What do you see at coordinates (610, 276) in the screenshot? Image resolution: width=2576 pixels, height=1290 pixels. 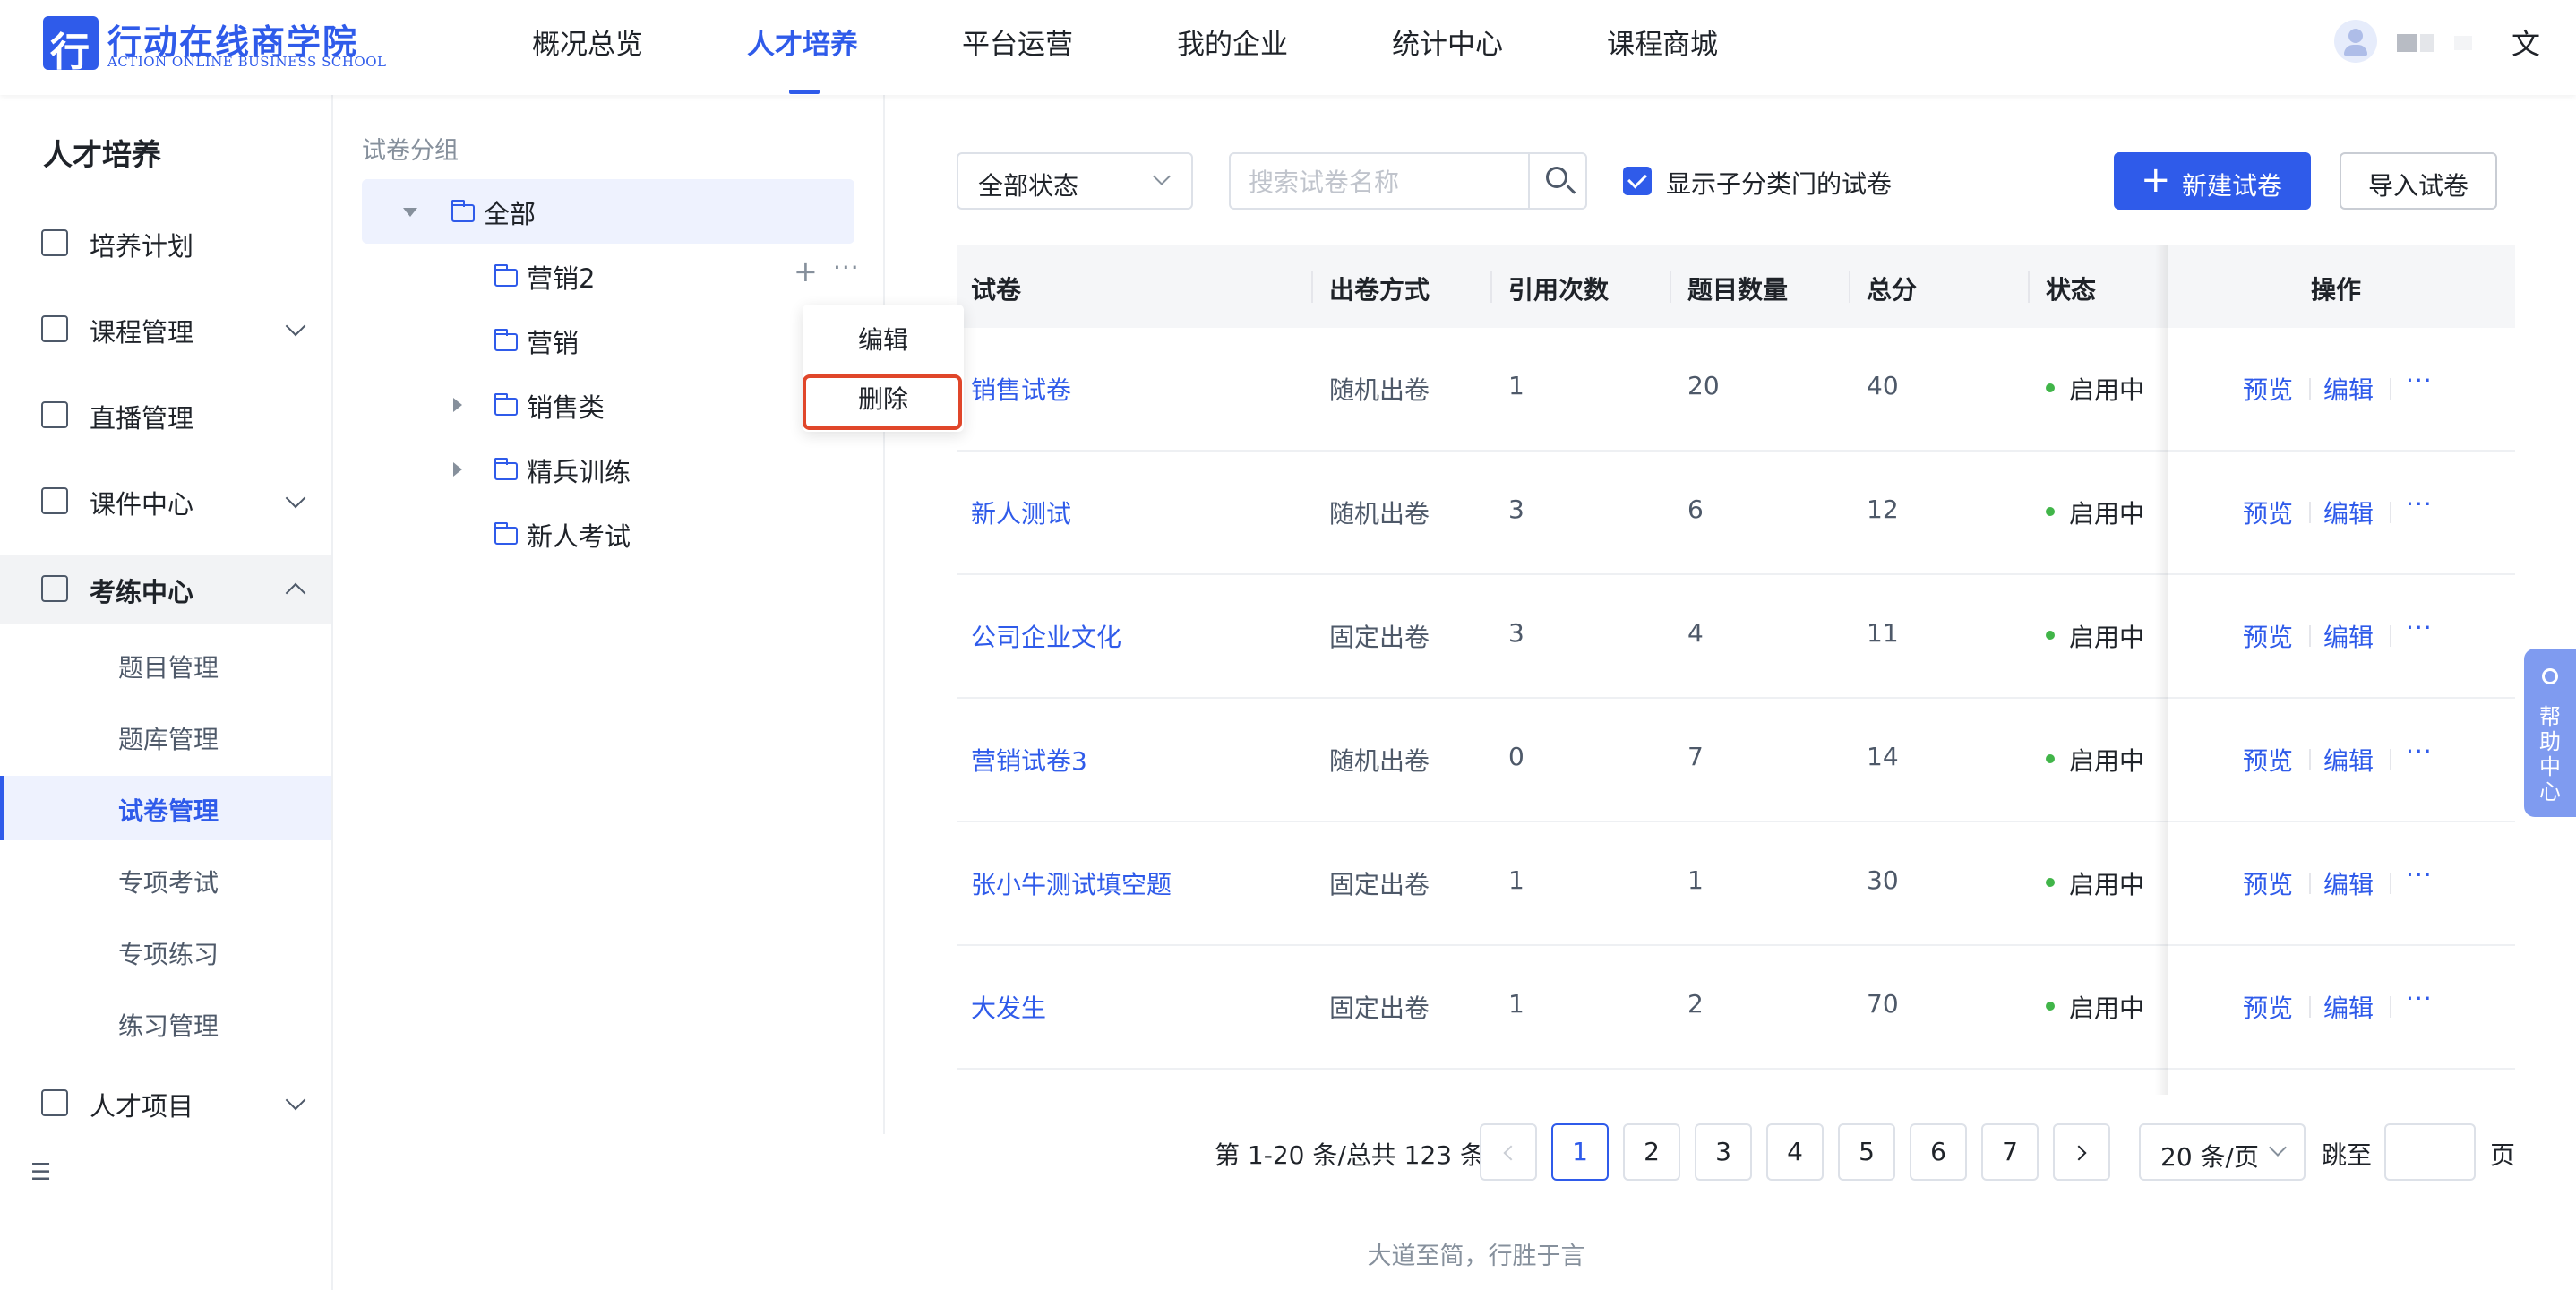 I see `tree-node-marketing2: 营销2 + ···` at bounding box center [610, 276].